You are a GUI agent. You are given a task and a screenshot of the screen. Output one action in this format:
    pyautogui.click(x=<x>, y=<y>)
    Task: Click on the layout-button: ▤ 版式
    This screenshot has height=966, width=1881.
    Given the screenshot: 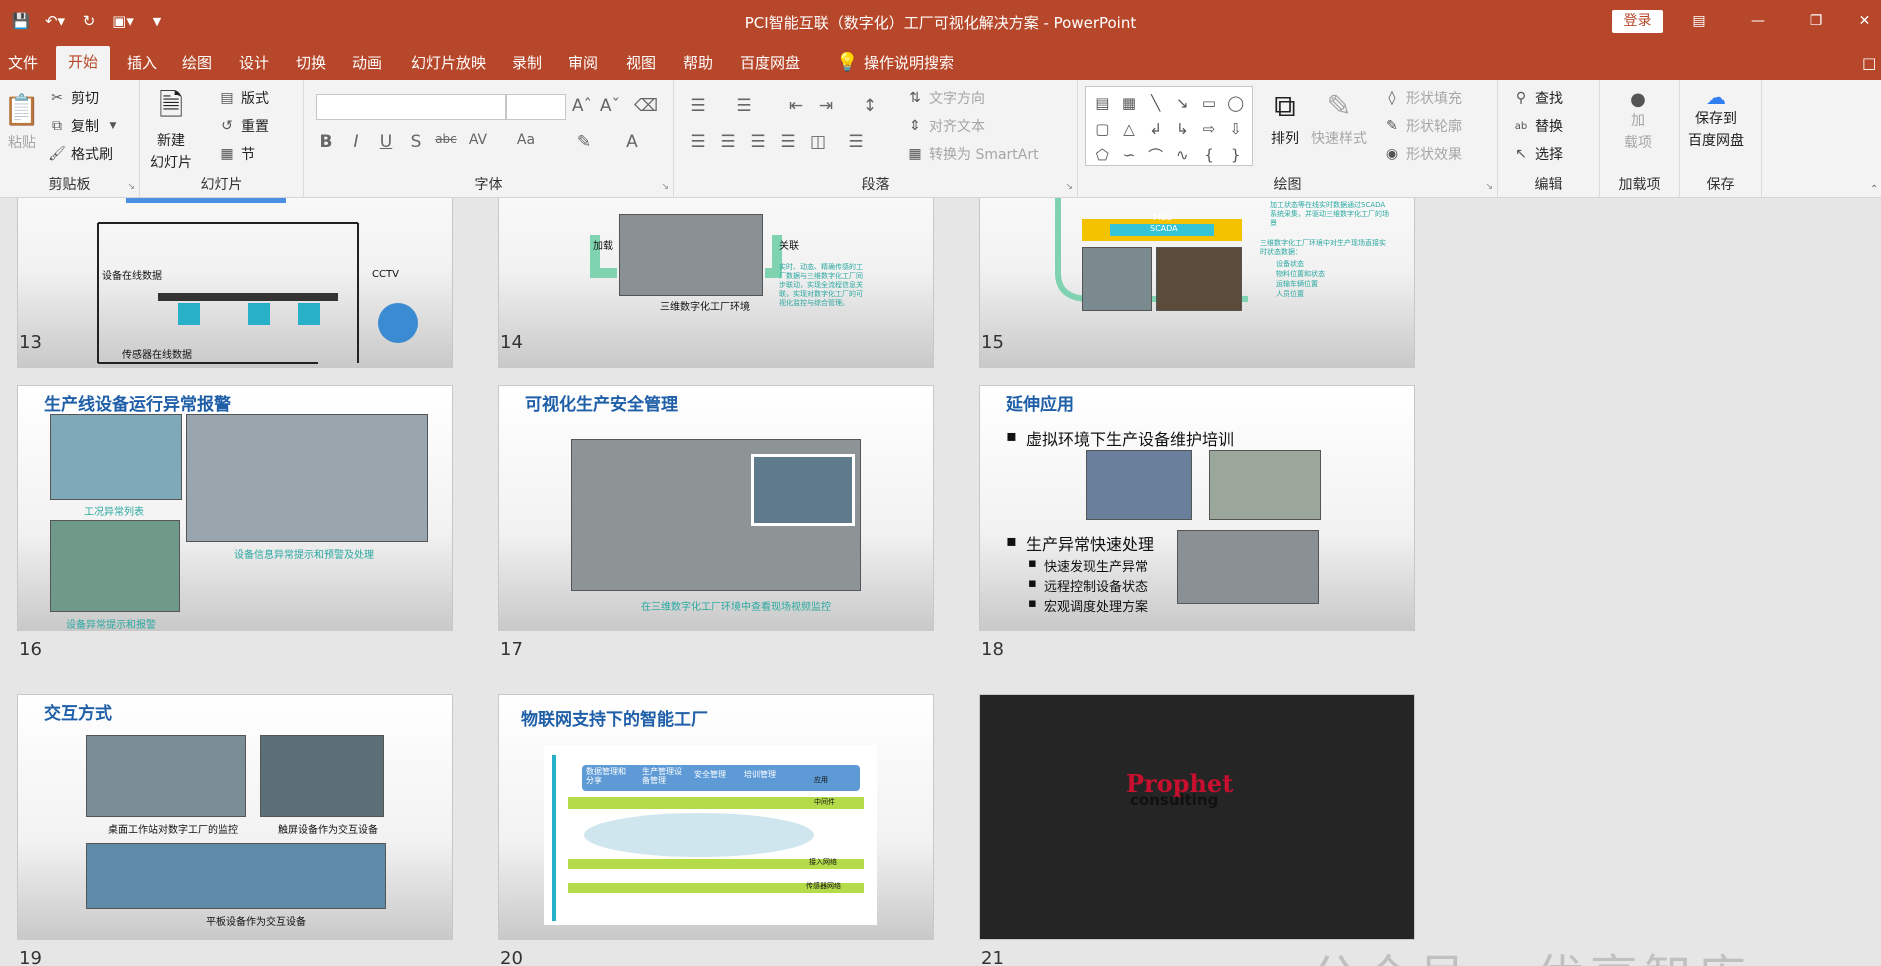 What is the action you would take?
    pyautogui.click(x=243, y=98)
    